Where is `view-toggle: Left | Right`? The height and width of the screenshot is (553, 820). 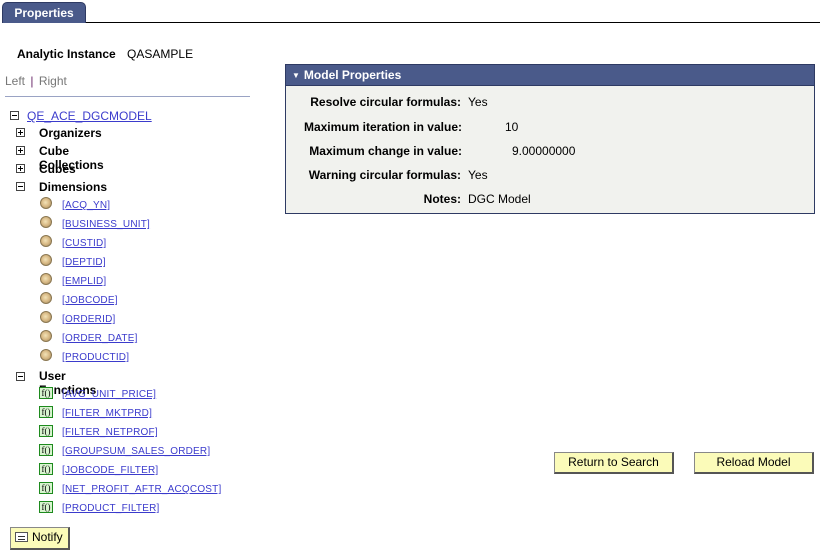 view-toggle: Left | Right is located at coordinates (36, 81).